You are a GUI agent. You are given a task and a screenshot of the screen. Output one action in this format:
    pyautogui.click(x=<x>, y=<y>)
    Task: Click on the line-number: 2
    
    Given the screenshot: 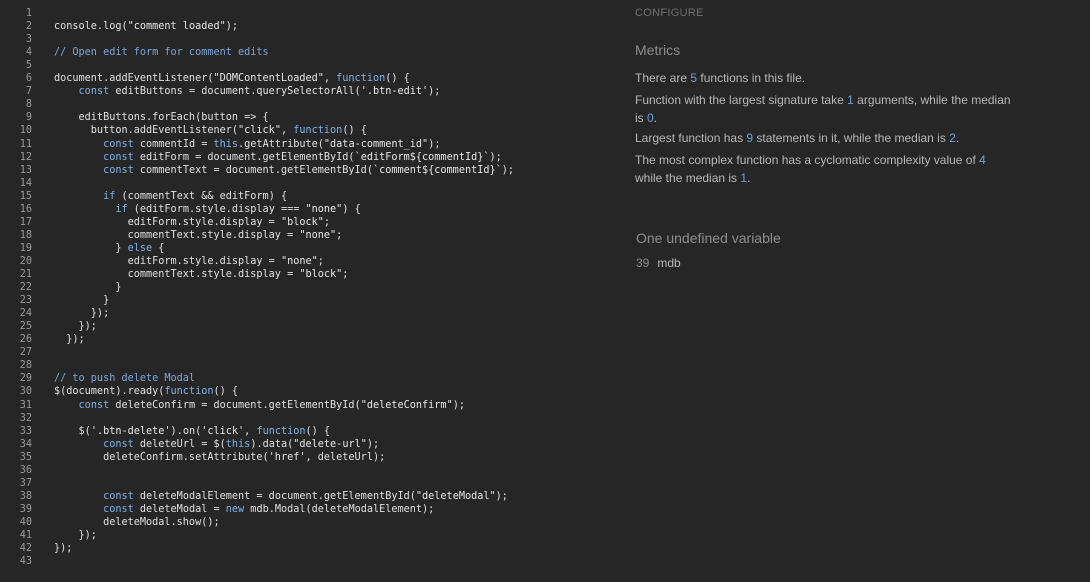 What is the action you would take?
    pyautogui.click(x=28, y=27)
    